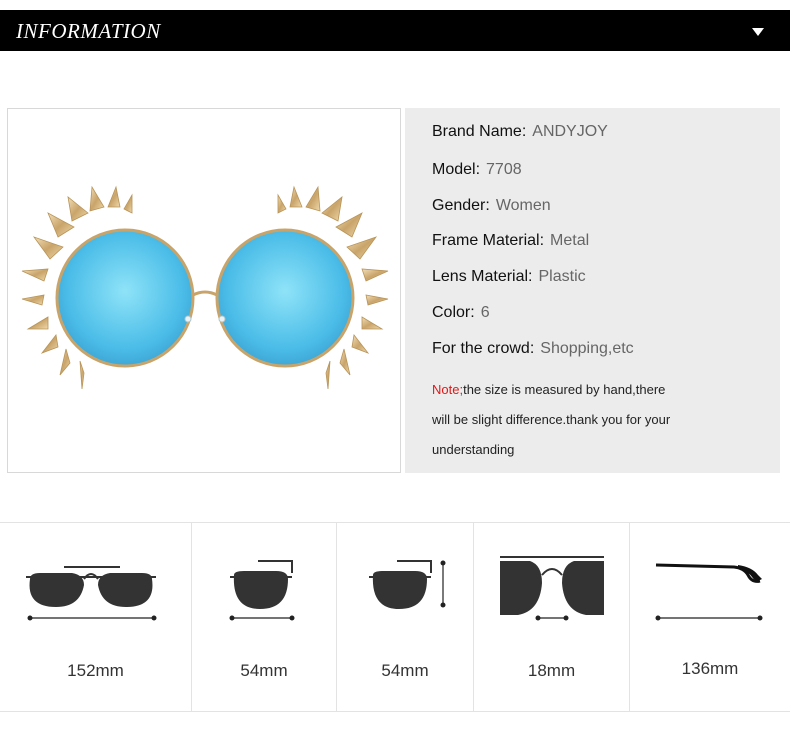 Image resolution: width=790 pixels, height=739 pixels. Describe the element at coordinates (88, 31) in the screenshot. I see `section-title: INFORMATION` at that location.